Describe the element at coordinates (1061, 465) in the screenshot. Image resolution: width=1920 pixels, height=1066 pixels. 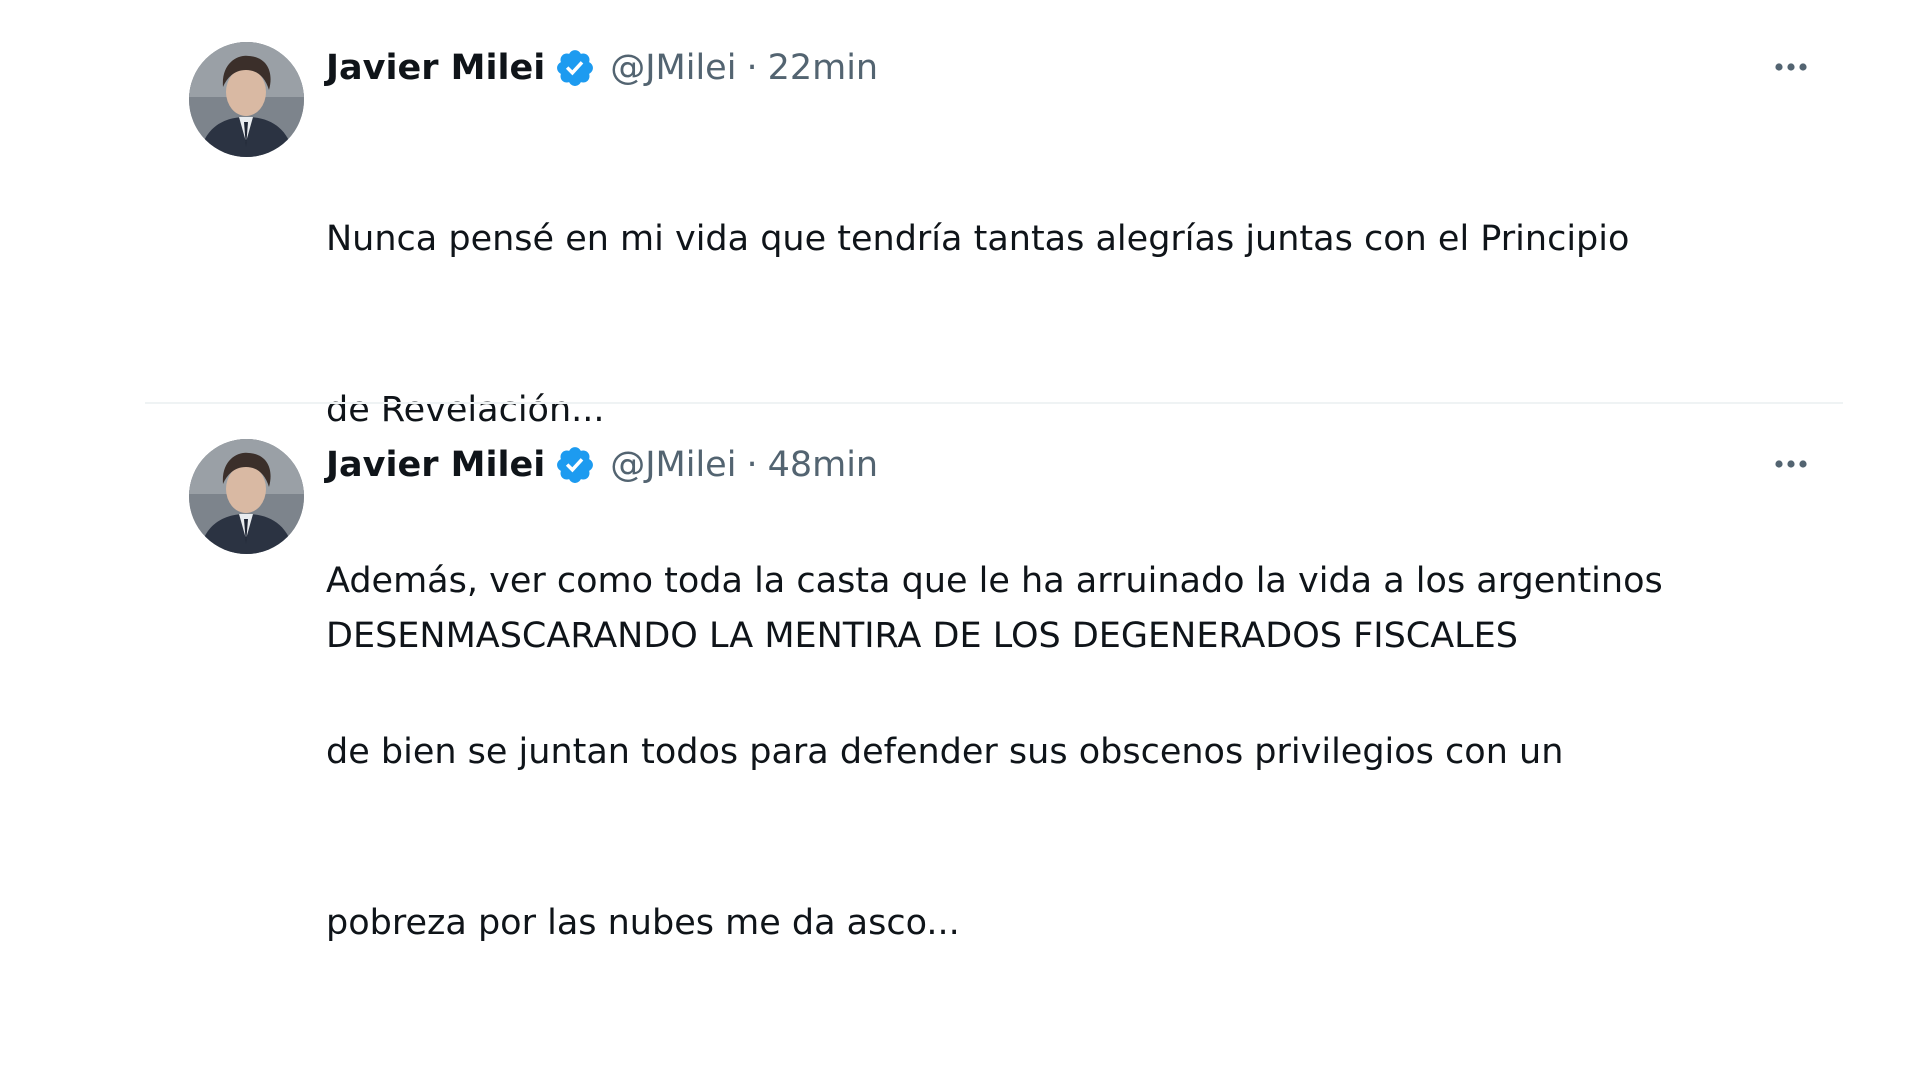
I see `tweet-header: Javier Milei @JMilei · 48min` at that location.